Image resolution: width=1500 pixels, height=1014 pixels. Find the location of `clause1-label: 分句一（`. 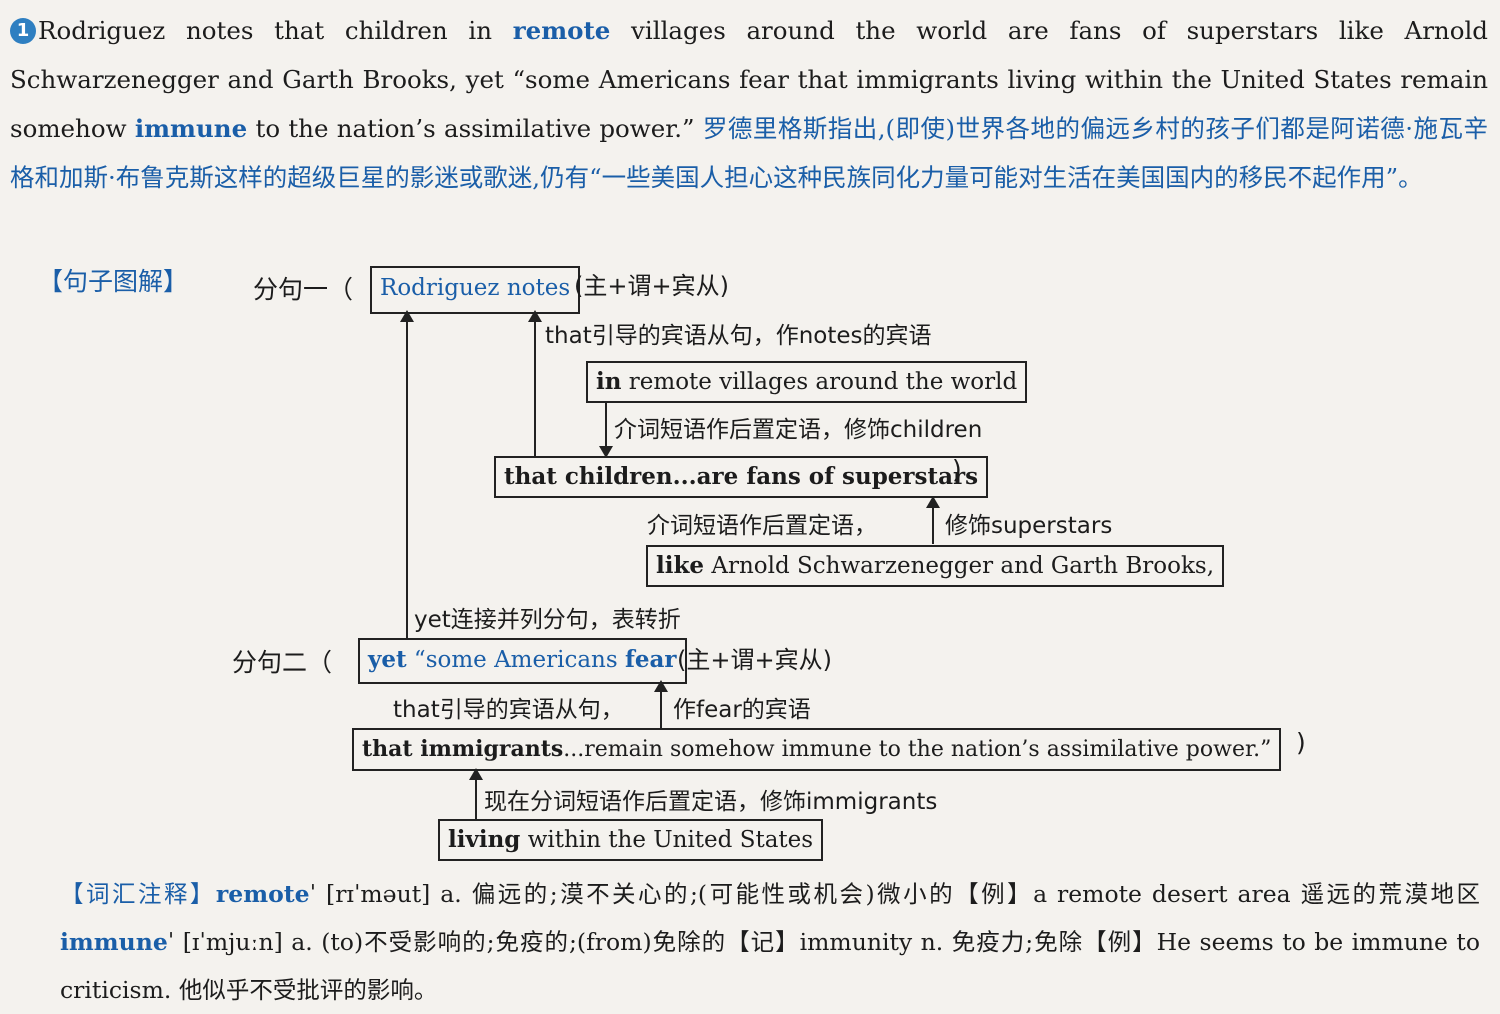

clause1-label: 分句一（ is located at coordinates (303, 289).